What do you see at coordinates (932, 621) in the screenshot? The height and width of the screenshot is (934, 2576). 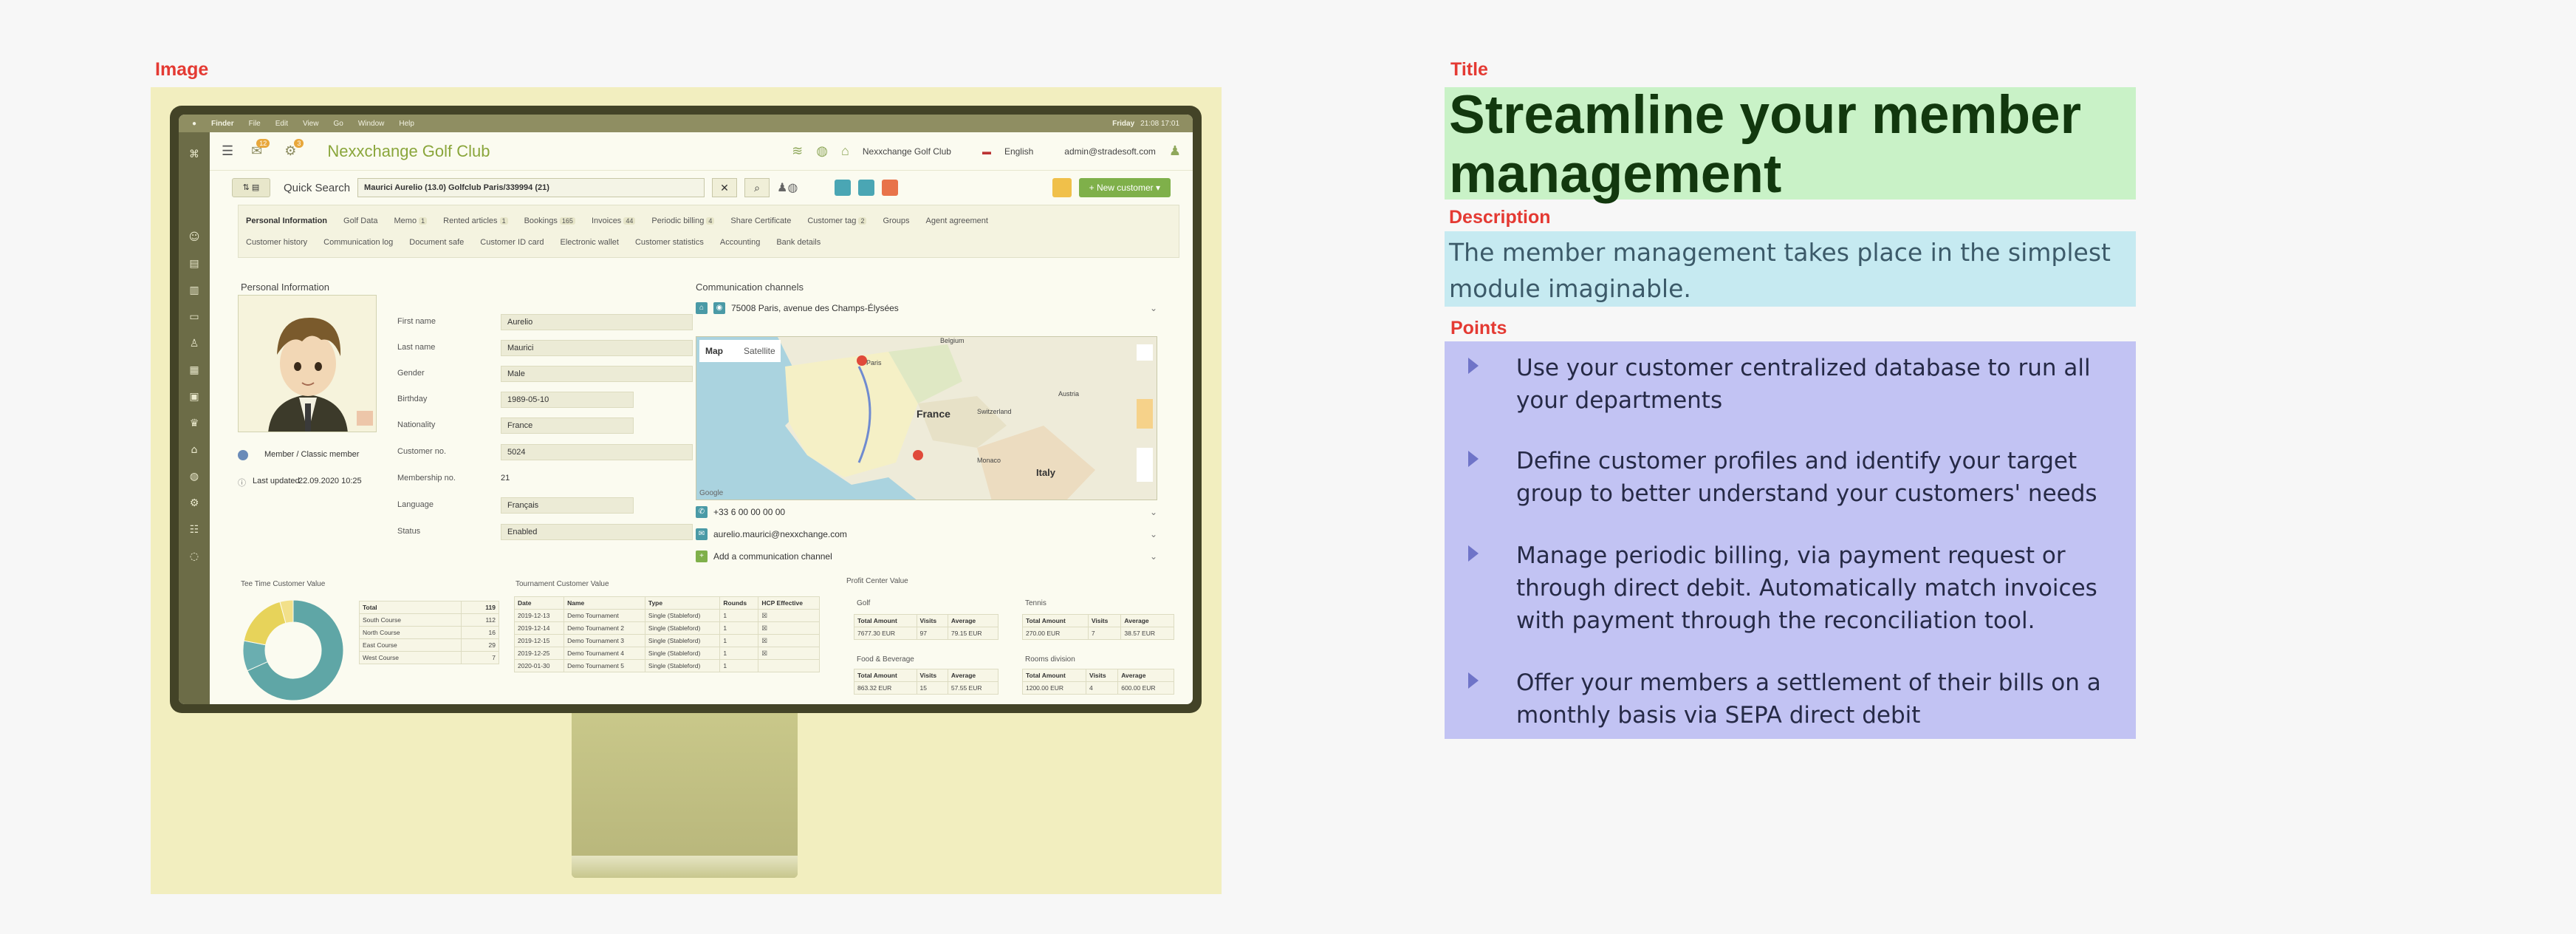 I see `profit-header: Visits` at bounding box center [932, 621].